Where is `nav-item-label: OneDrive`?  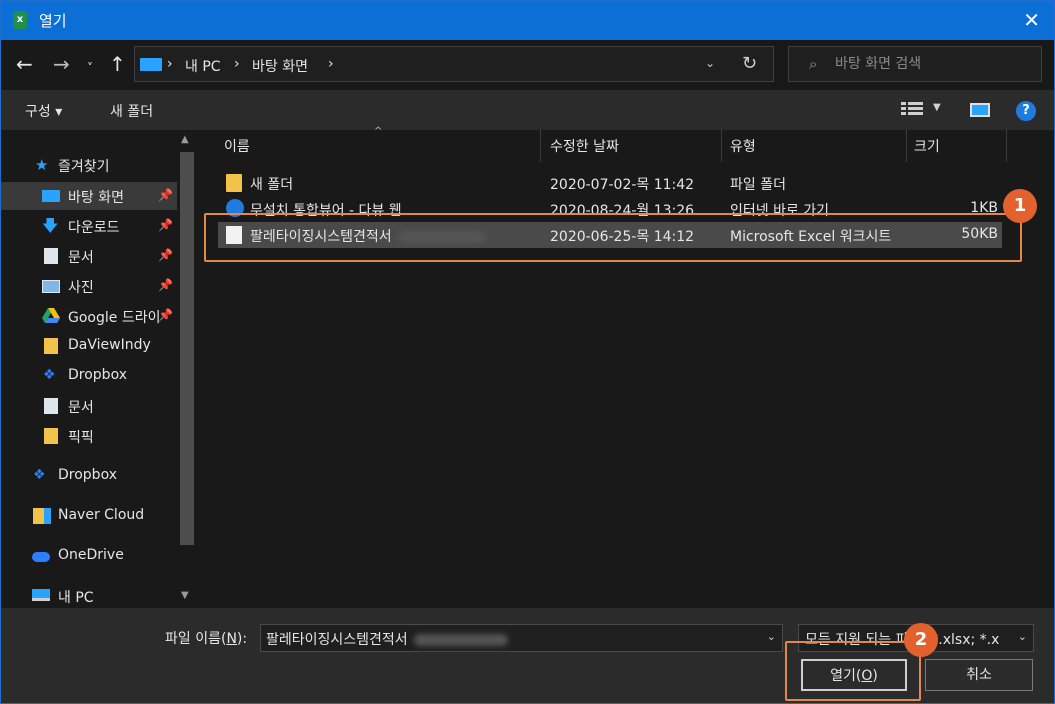 nav-item-label: OneDrive is located at coordinates (91, 555).